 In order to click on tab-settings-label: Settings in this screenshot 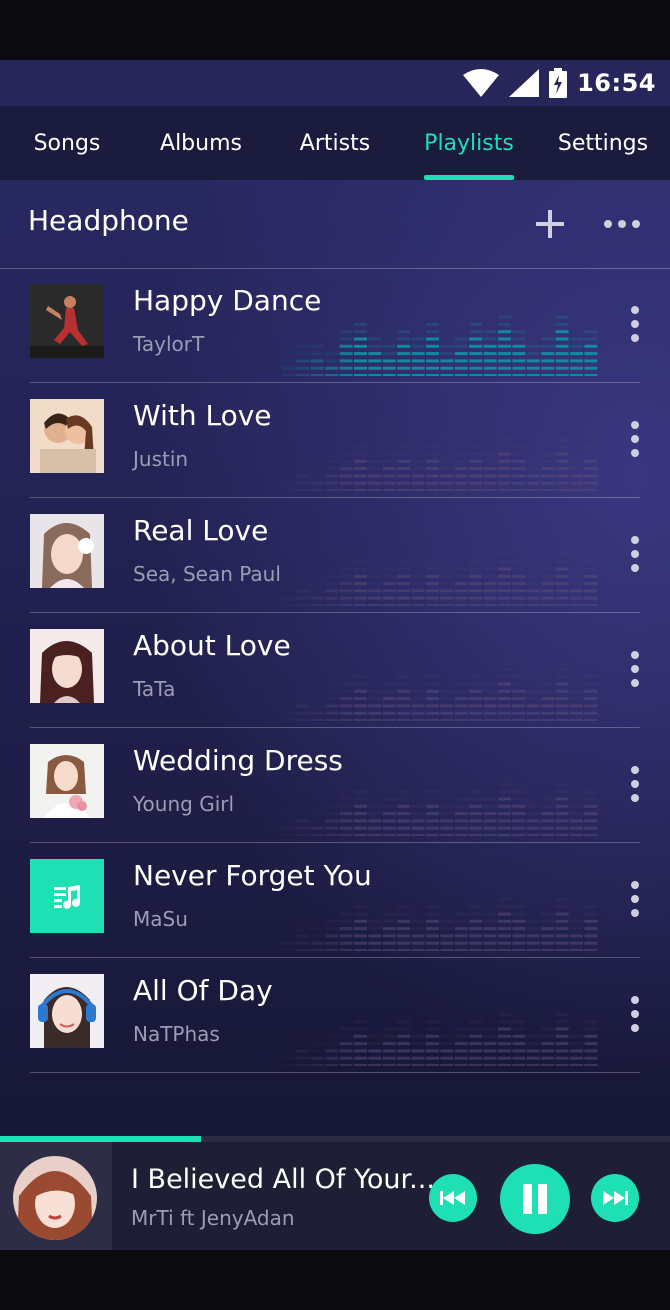, I will do `click(603, 143)`.